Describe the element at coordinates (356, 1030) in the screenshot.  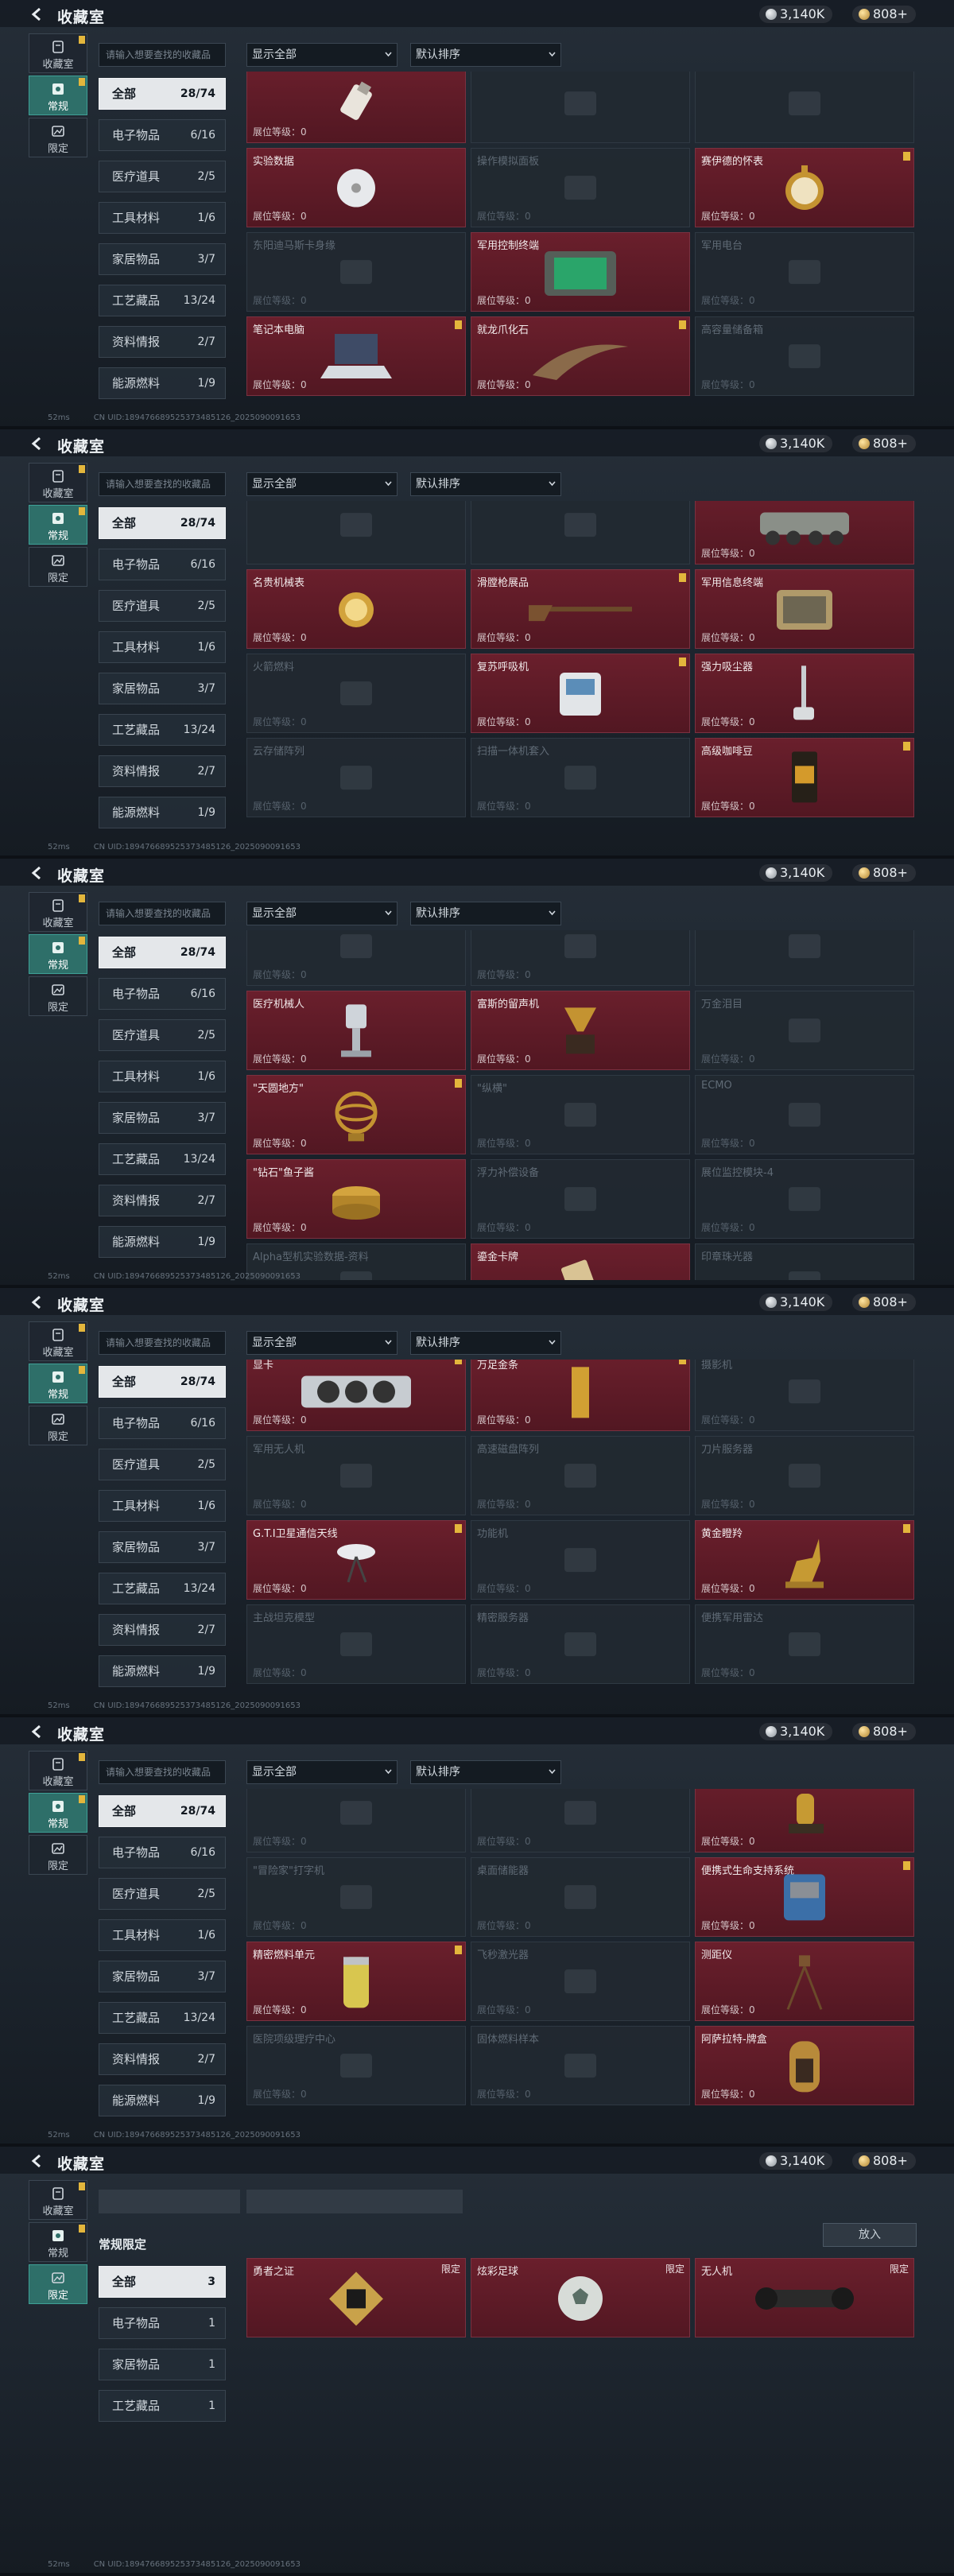
I see `collectible-card: 医疗机械人 展位等级：0` at that location.